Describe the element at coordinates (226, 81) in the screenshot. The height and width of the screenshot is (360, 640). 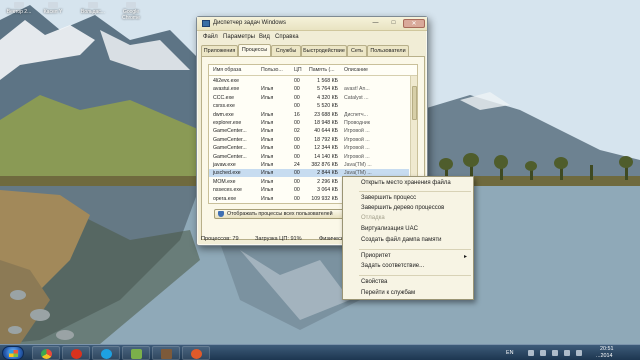
I see `cell-name: 4li2evx.exe` at that location.